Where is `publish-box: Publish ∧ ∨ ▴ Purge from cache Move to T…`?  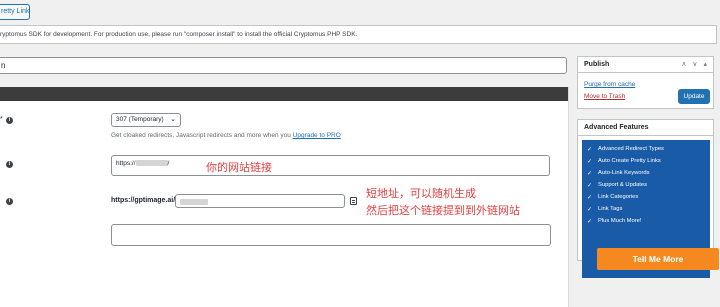 publish-box: Publish ∧ ∨ ▴ Purge from cache Move to T… is located at coordinates (645, 82).